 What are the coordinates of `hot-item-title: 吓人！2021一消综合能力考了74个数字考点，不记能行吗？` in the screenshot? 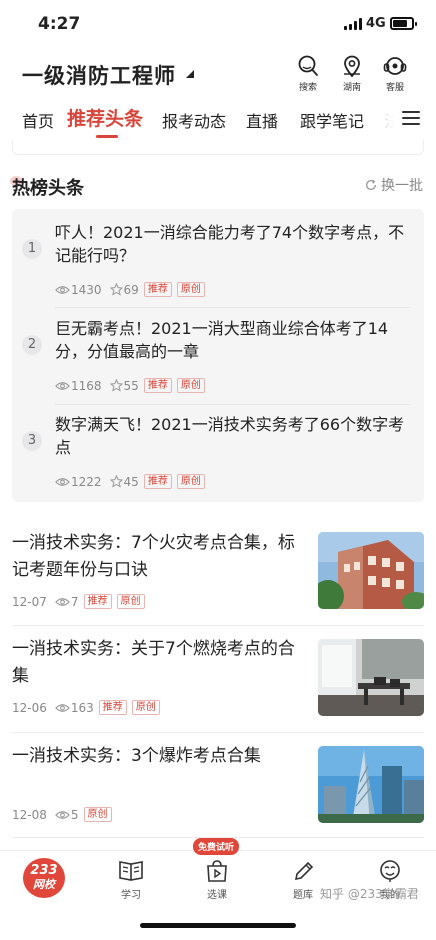 It's located at (230, 244).